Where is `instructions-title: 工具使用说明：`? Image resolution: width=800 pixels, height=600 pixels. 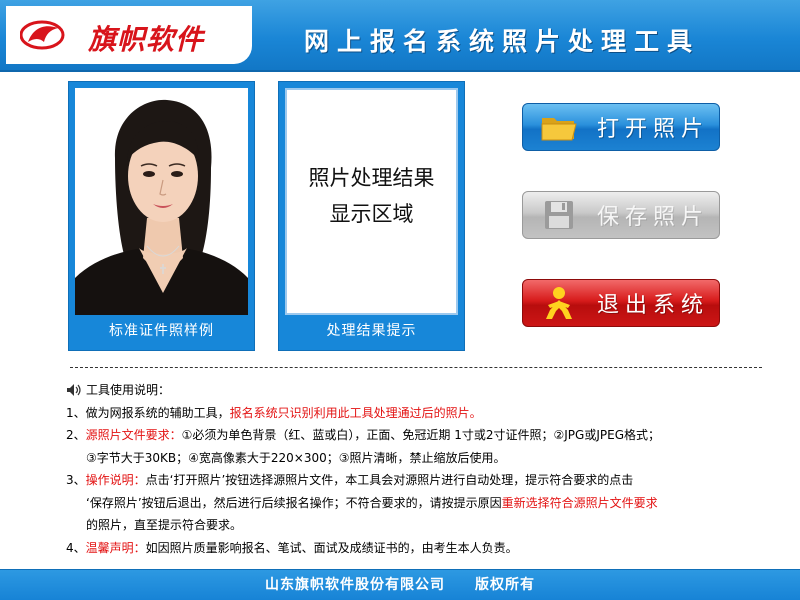
instructions-title: 工具使用说明： is located at coordinates (416, 390).